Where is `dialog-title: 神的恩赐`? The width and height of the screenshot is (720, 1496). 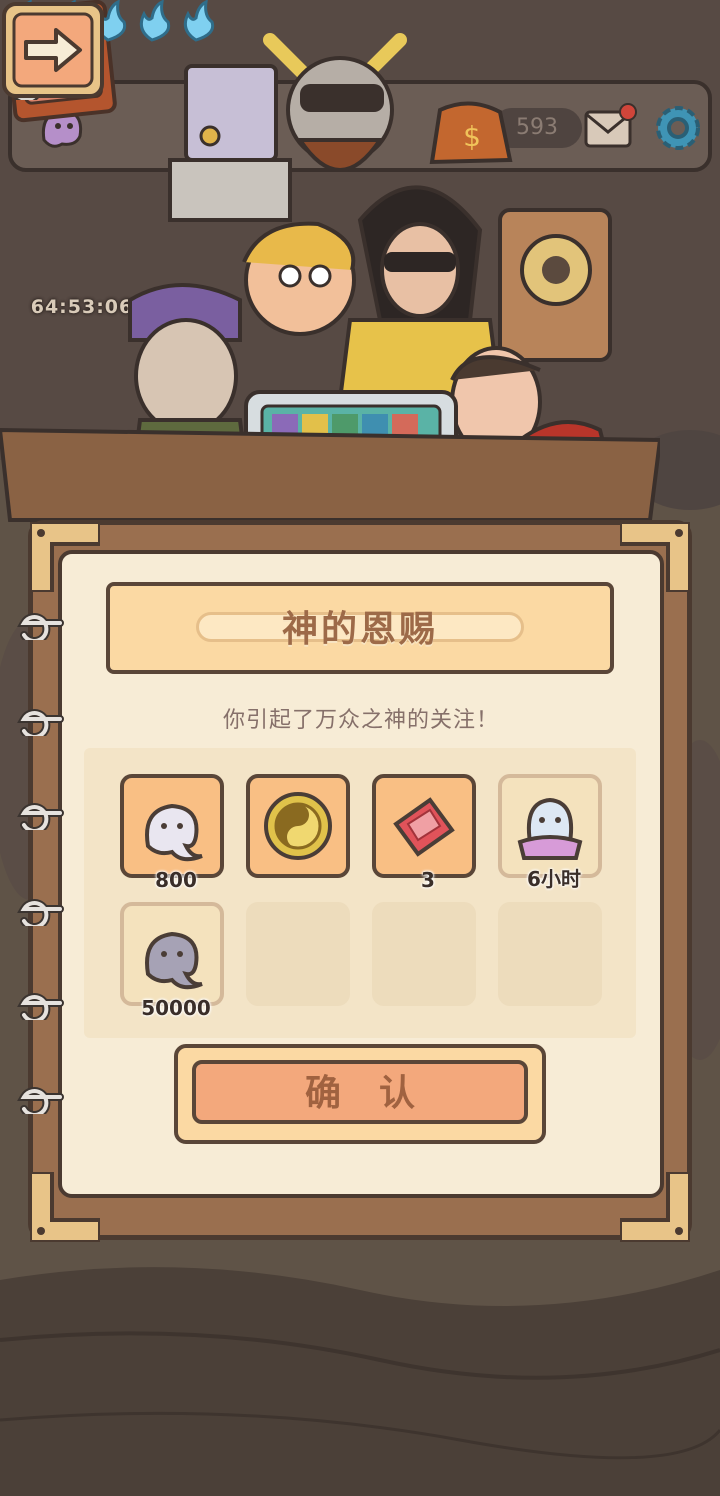
dialog-title: 神的恩赐 is located at coordinates (359, 629).